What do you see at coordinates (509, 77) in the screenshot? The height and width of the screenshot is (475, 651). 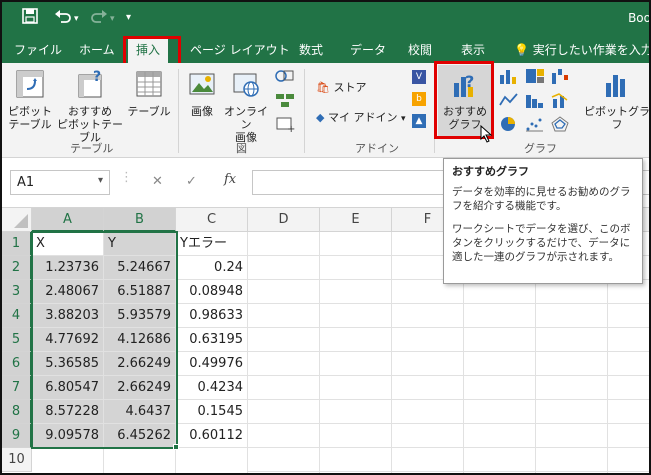 I see `column-chart-button` at bounding box center [509, 77].